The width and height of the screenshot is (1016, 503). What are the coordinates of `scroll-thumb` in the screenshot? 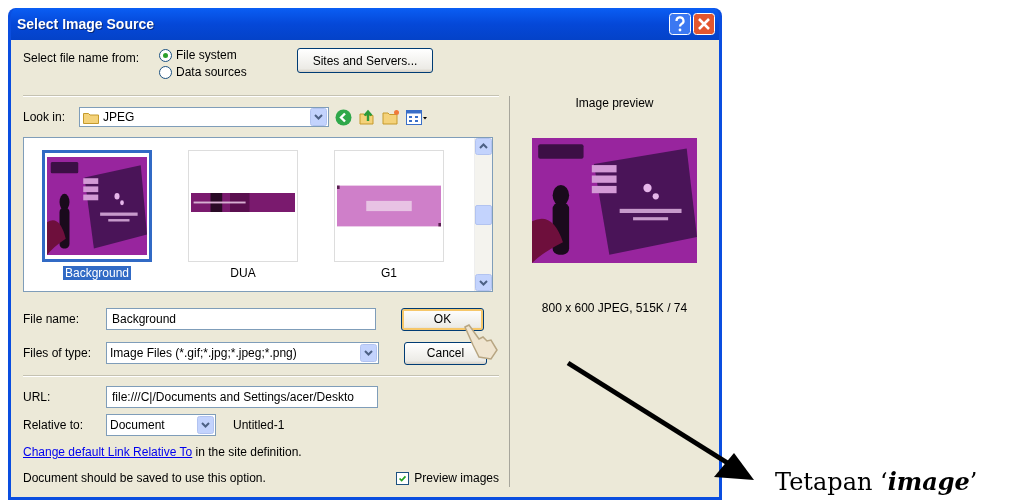 It's located at (483, 214).